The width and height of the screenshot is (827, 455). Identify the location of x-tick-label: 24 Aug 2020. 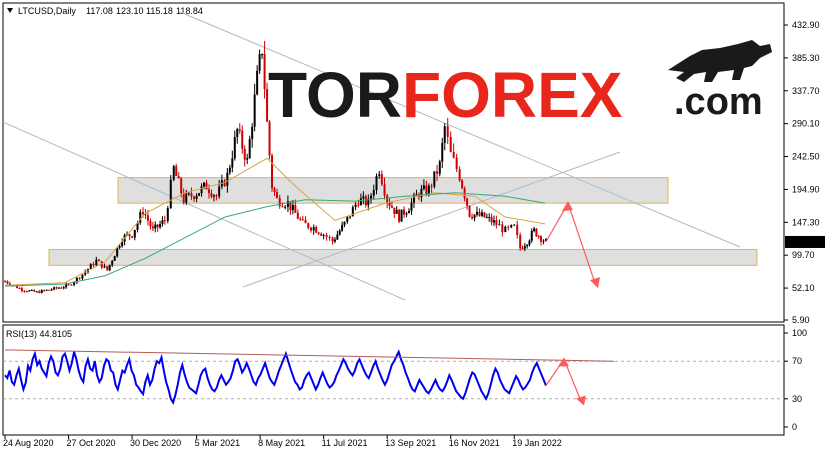
(28, 443).